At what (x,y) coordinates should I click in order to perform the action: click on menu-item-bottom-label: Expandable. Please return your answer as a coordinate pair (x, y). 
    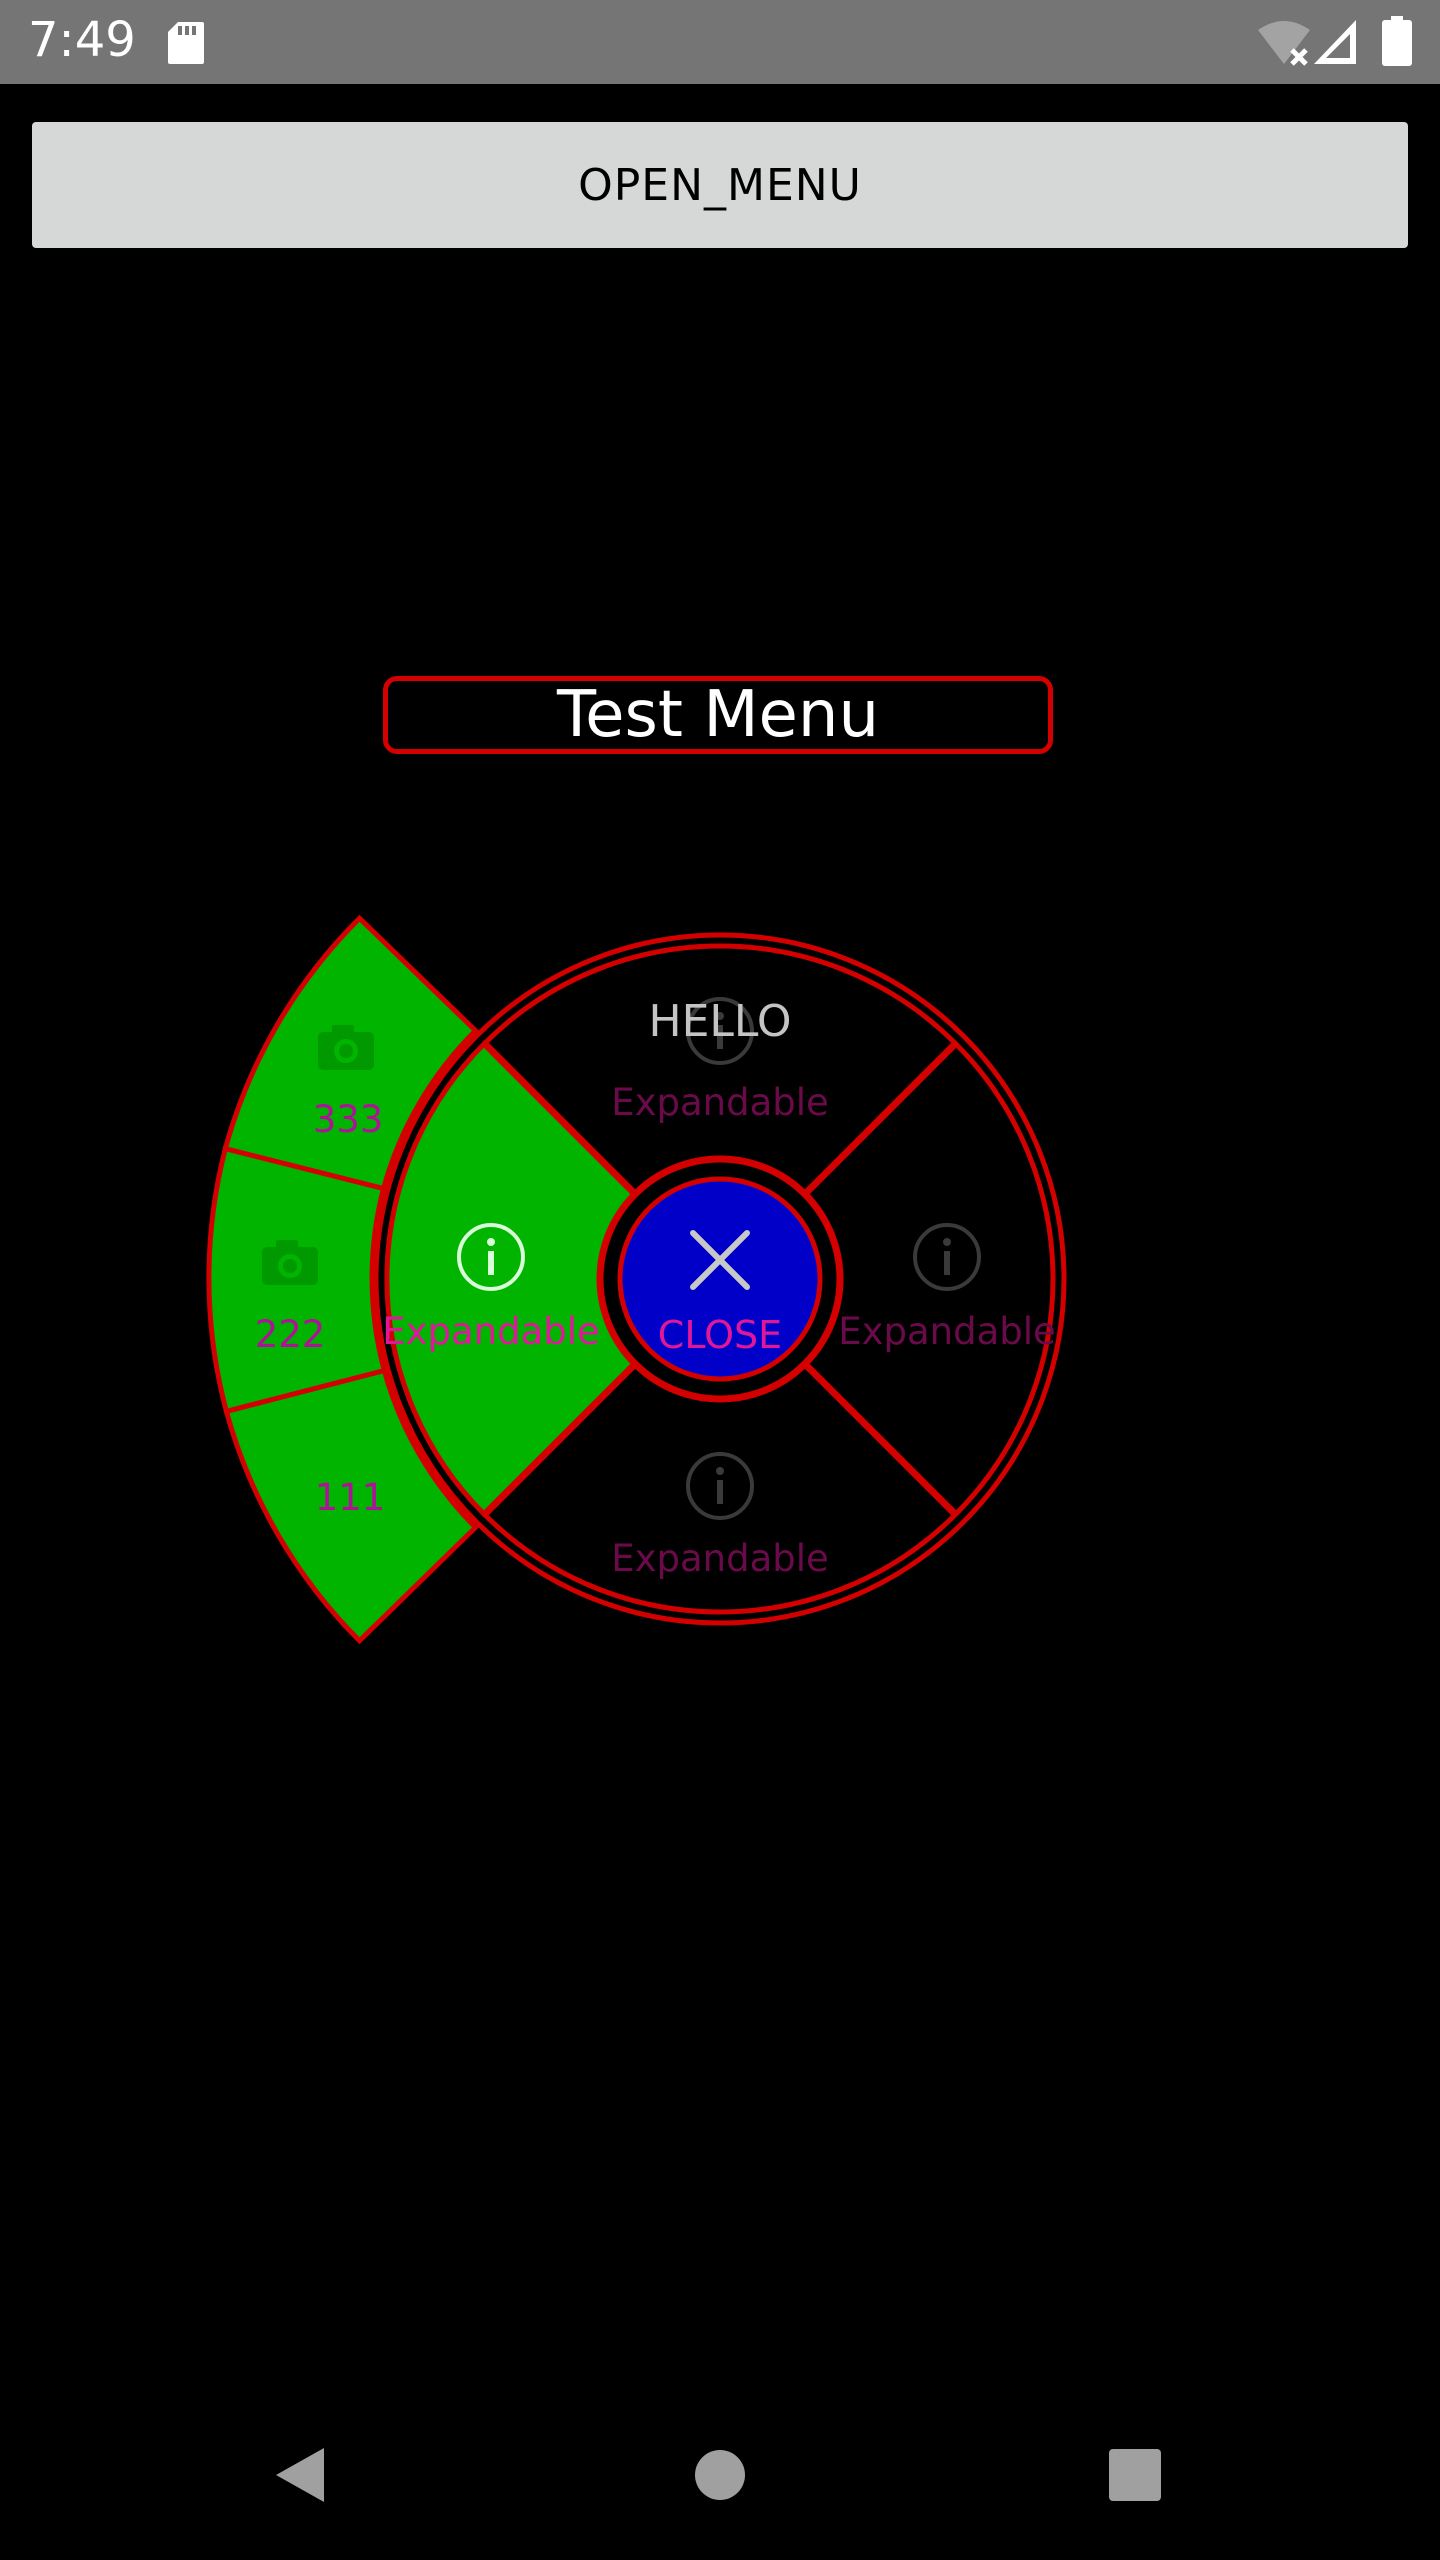
    Looking at the image, I should click on (720, 1558).